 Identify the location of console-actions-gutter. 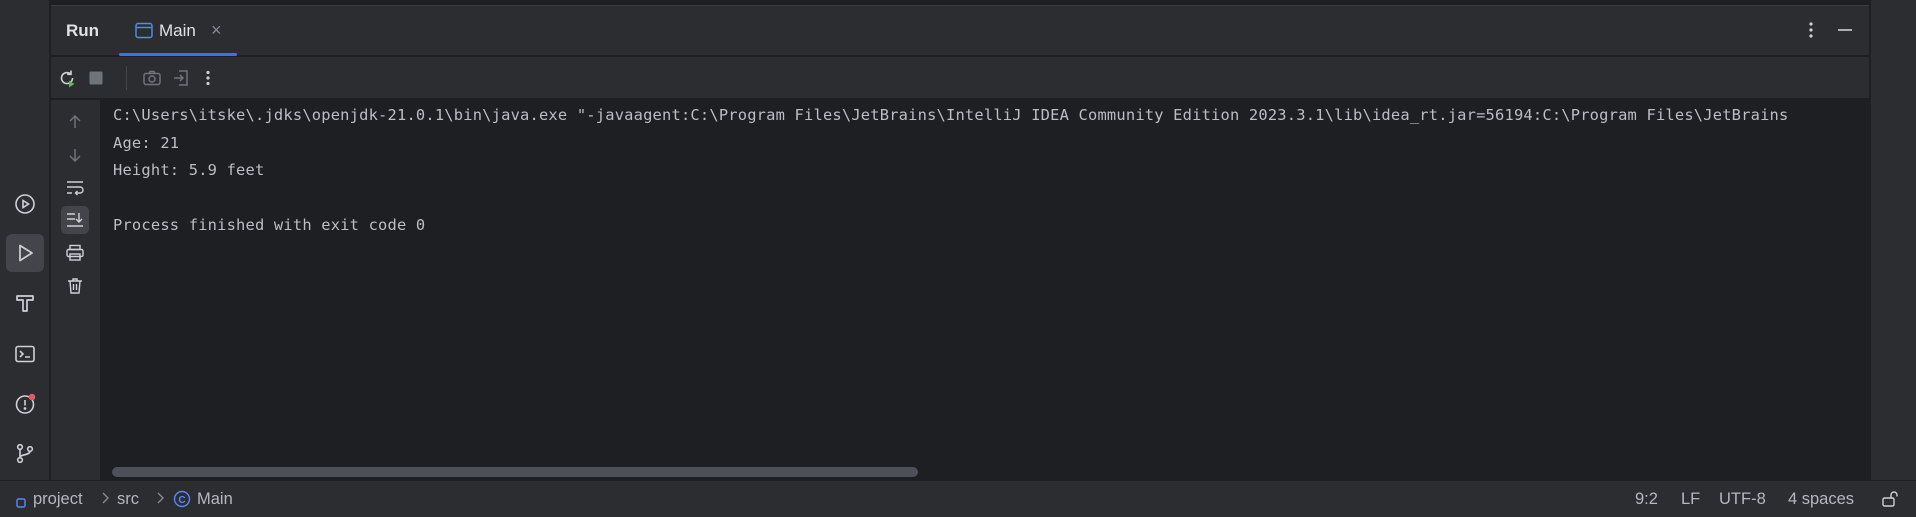
(76, 290).